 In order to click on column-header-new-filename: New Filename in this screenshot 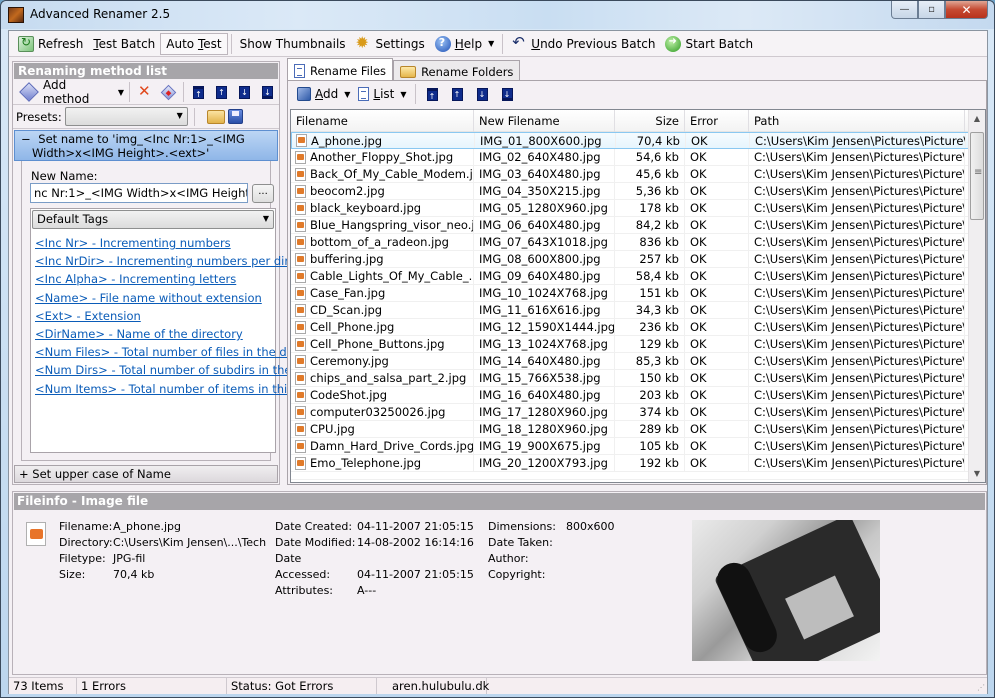, I will do `click(544, 121)`.